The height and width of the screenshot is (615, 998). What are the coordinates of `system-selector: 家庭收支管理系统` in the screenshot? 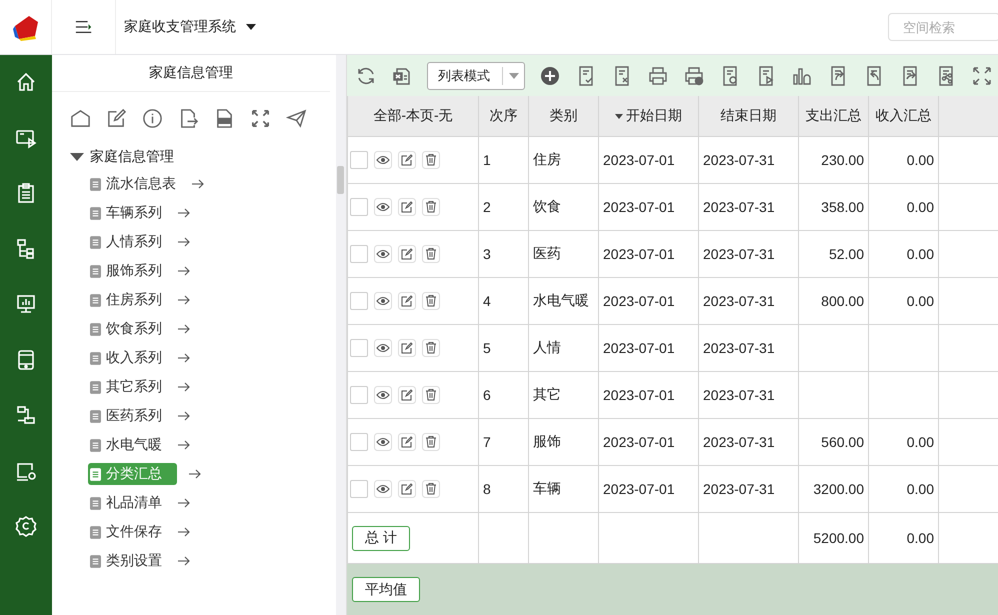 It's located at (186, 27).